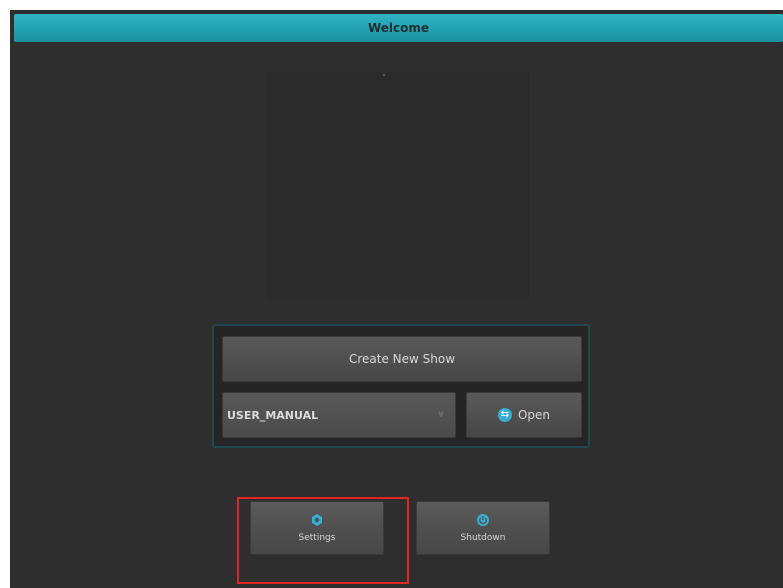  I want to click on logo-area, so click(398, 186).